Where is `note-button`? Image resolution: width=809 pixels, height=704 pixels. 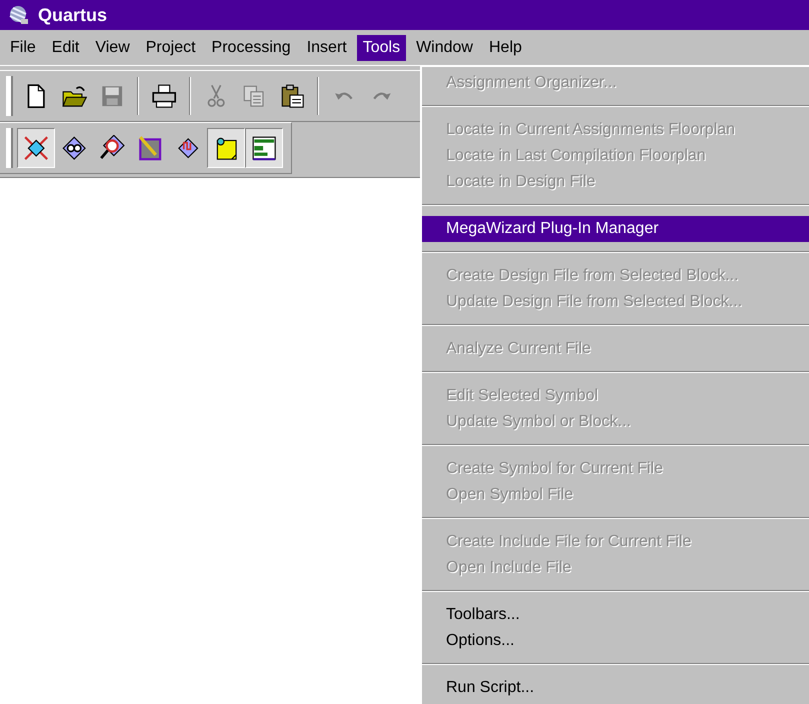
note-button is located at coordinates (226, 148).